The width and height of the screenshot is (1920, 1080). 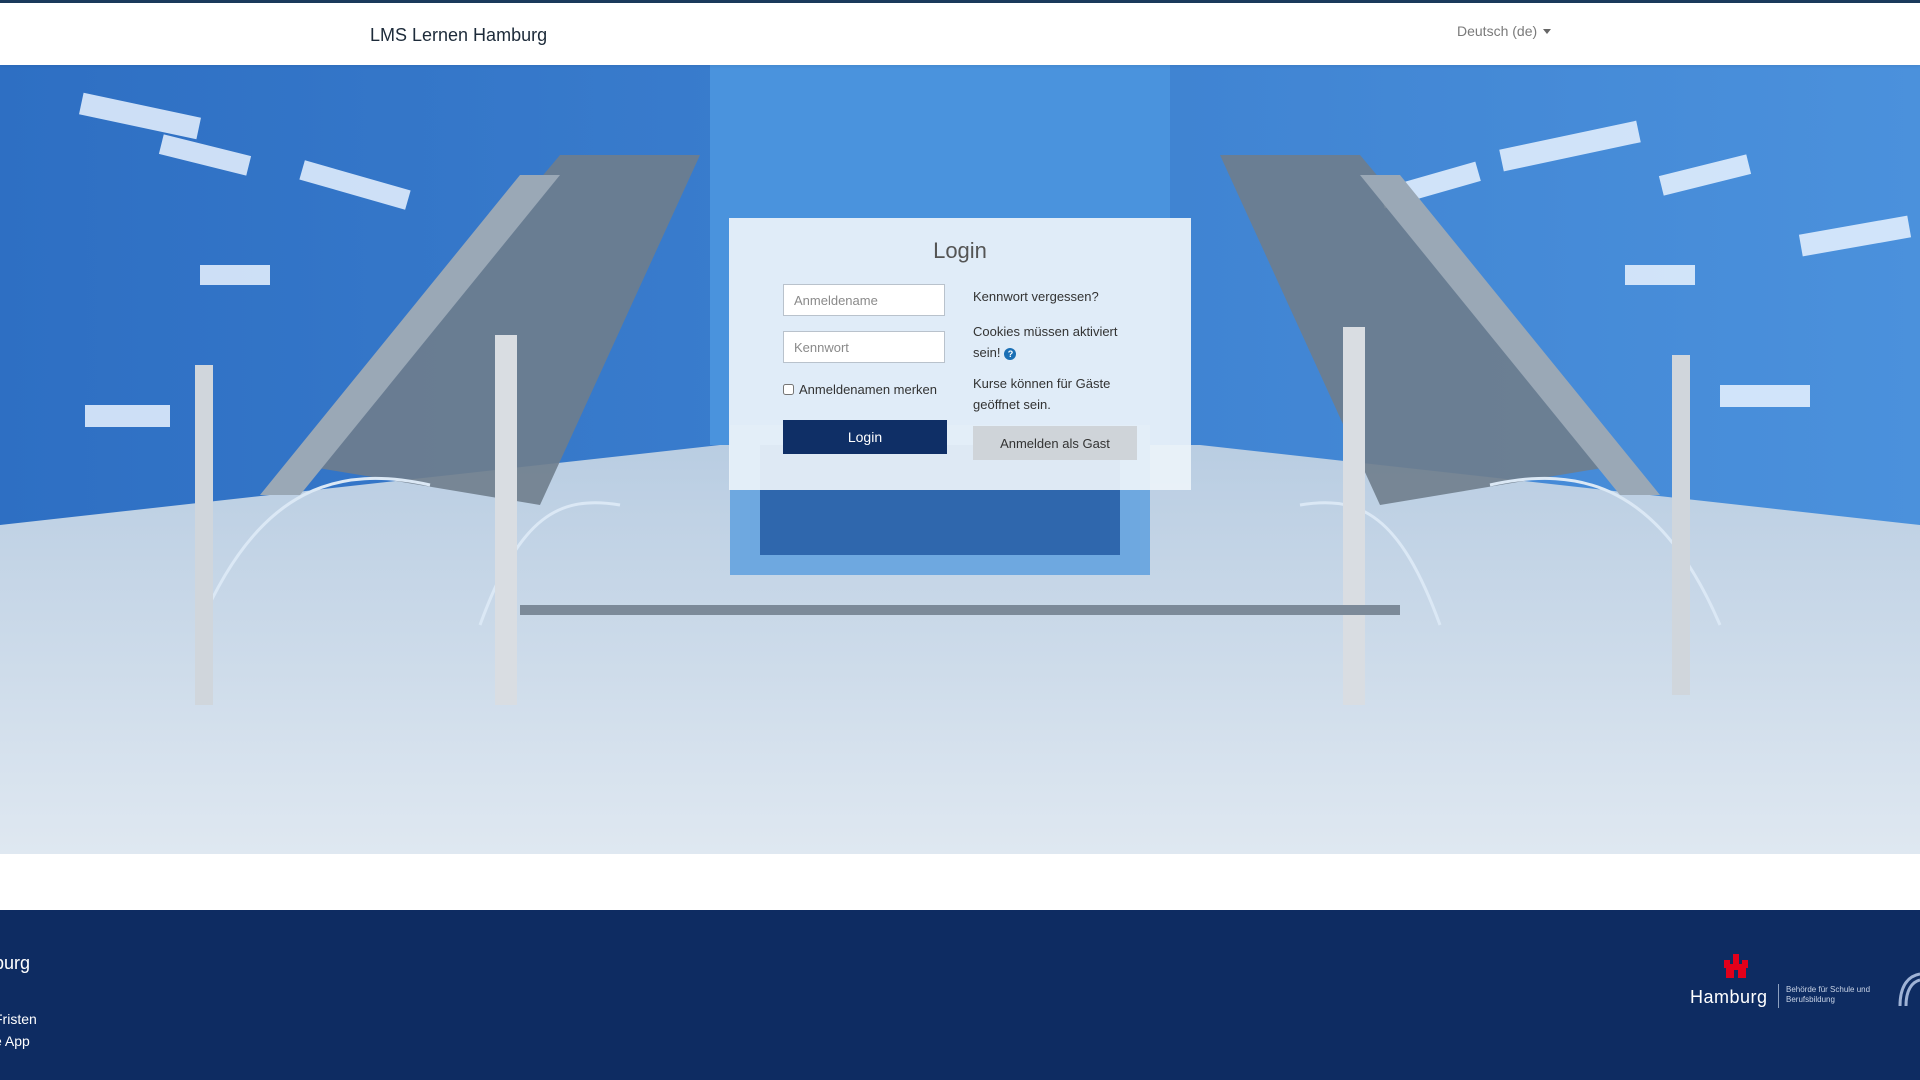 What do you see at coordinates (1055, 443) in the screenshot?
I see `guest-login-button: Anmelden als Gast` at bounding box center [1055, 443].